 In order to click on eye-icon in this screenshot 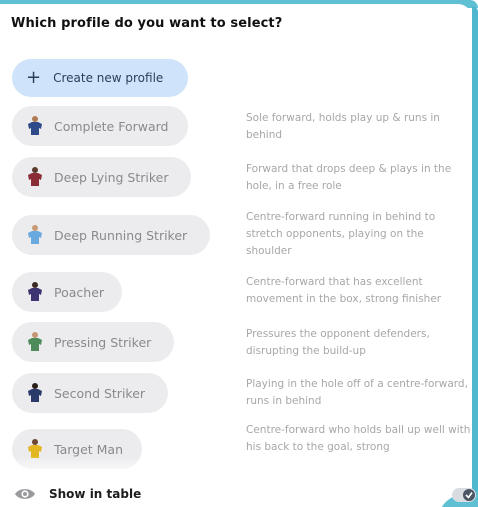, I will do `click(25, 494)`.